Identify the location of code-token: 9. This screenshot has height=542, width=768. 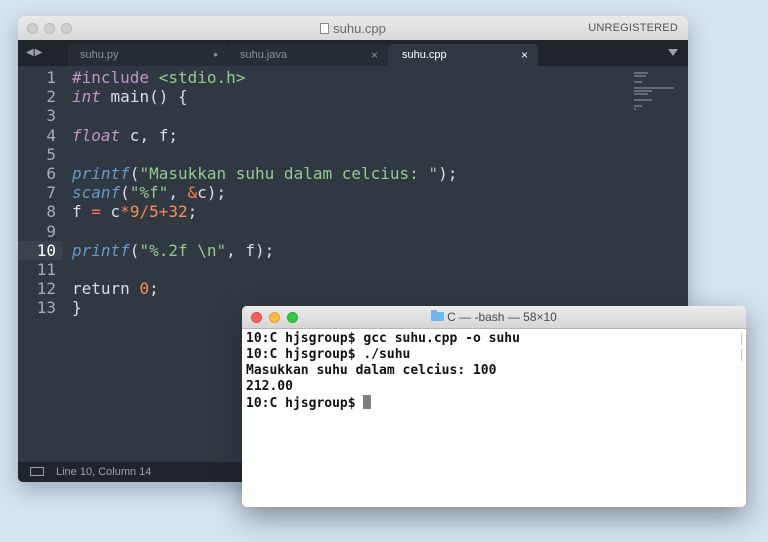
(134, 211).